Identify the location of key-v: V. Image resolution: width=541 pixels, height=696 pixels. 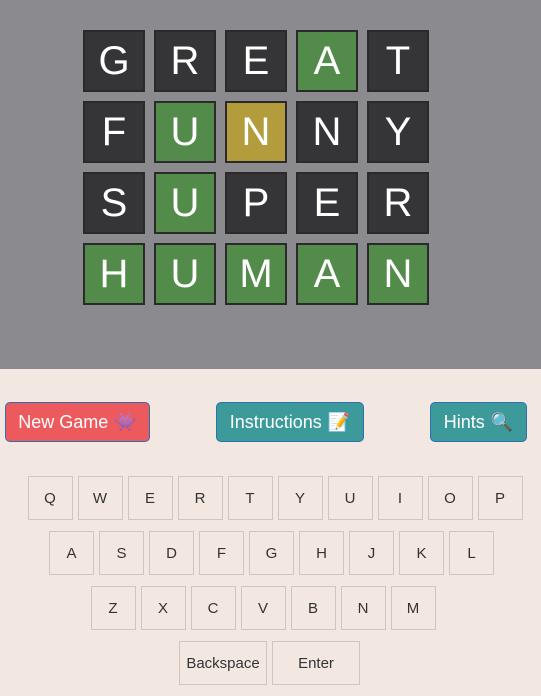
(263, 608).